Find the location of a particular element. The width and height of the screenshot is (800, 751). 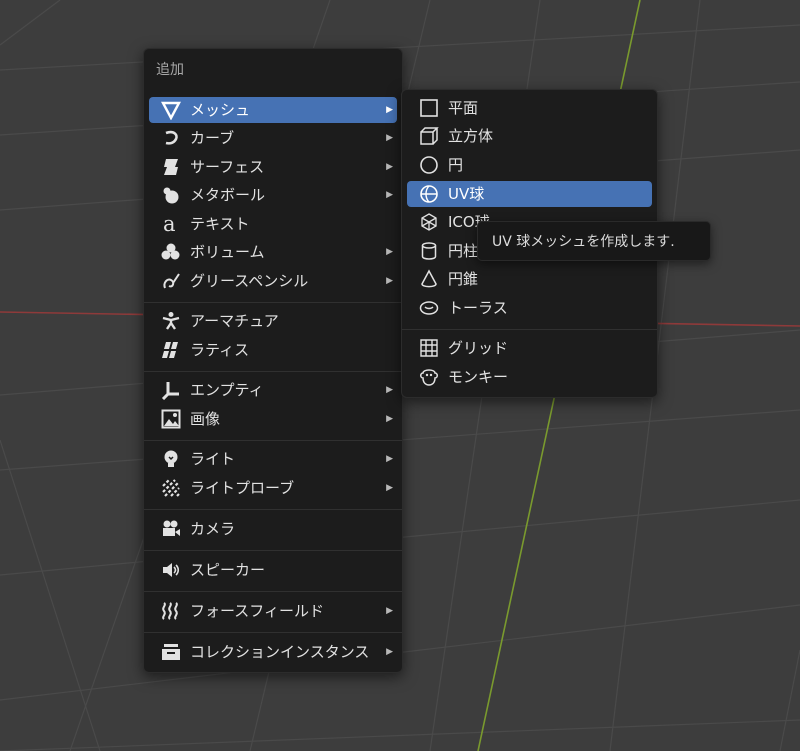

menu-item-label: カーブ is located at coordinates (212, 138).